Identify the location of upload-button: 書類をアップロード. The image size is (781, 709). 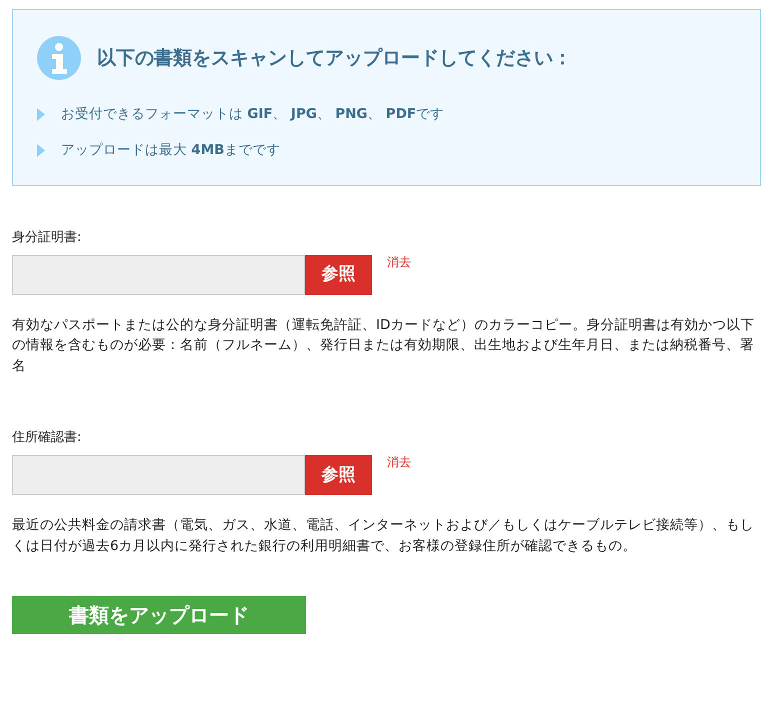
(159, 615).